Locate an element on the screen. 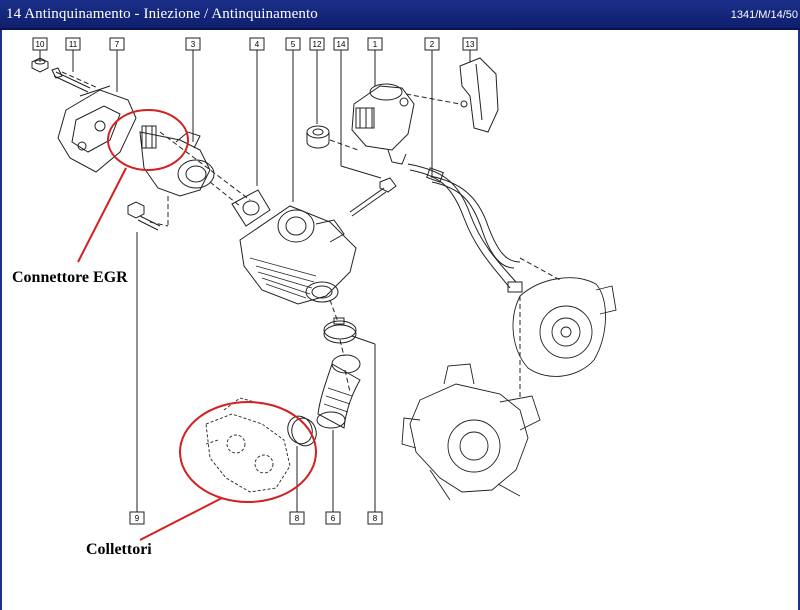 The image size is (800, 610). tag-2: 2 is located at coordinates (432, 44).